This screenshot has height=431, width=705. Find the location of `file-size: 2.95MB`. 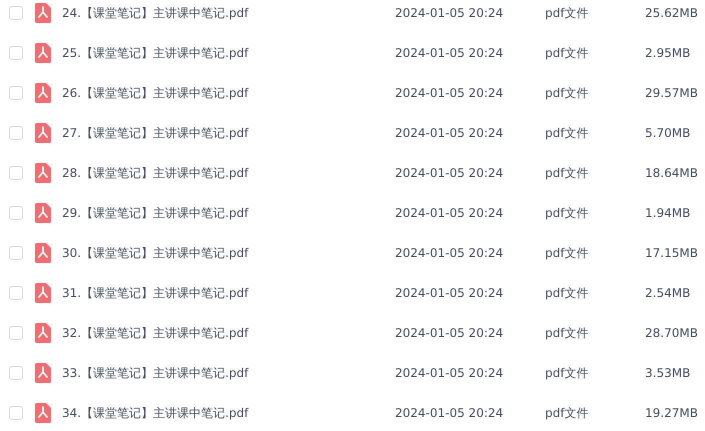

file-size: 2.95MB is located at coordinates (667, 53).